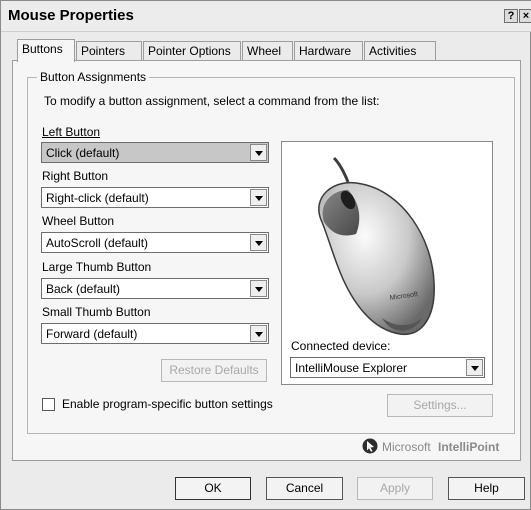 This screenshot has height=510, width=531. Describe the element at coordinates (214, 370) in the screenshot. I see `restore-defaults-button: Restore Defaults` at that location.